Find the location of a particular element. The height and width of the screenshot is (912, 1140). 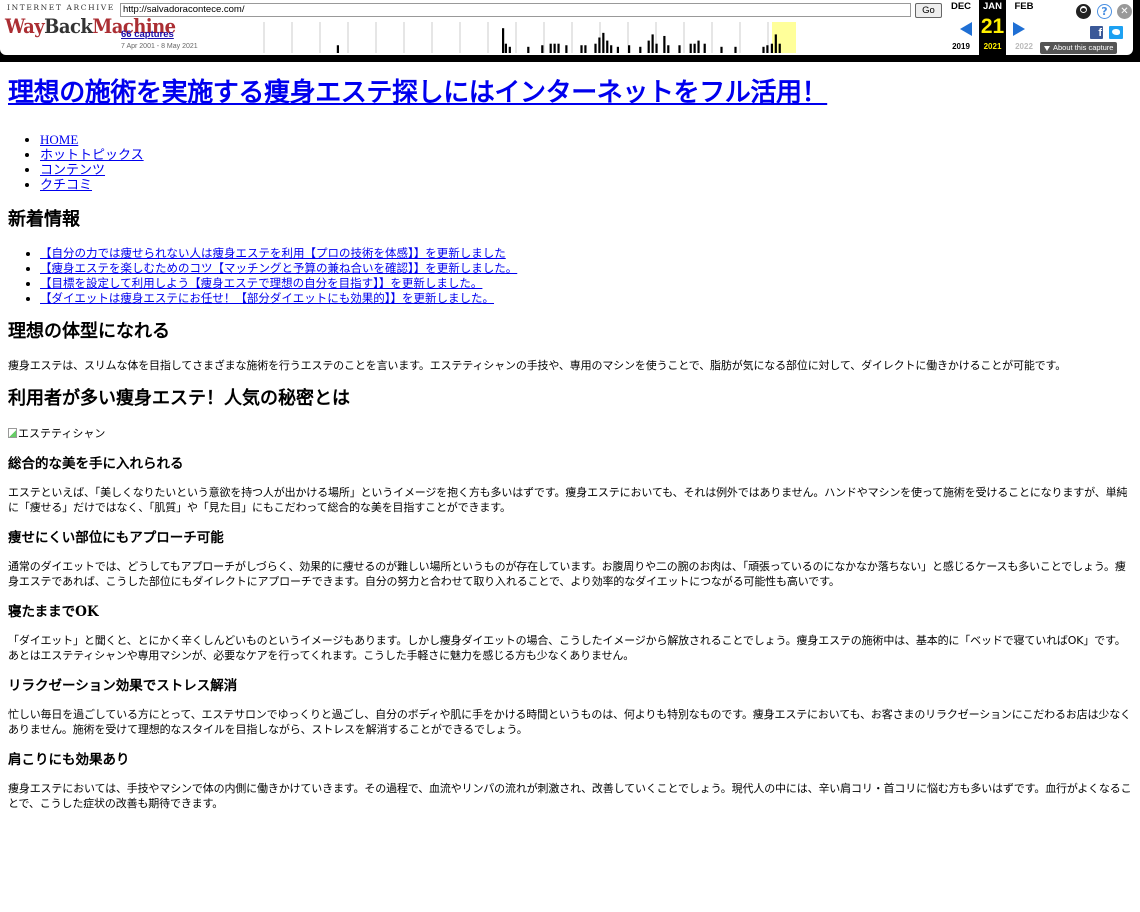

nav-link-reviews: クチコミ is located at coordinates (66, 184).